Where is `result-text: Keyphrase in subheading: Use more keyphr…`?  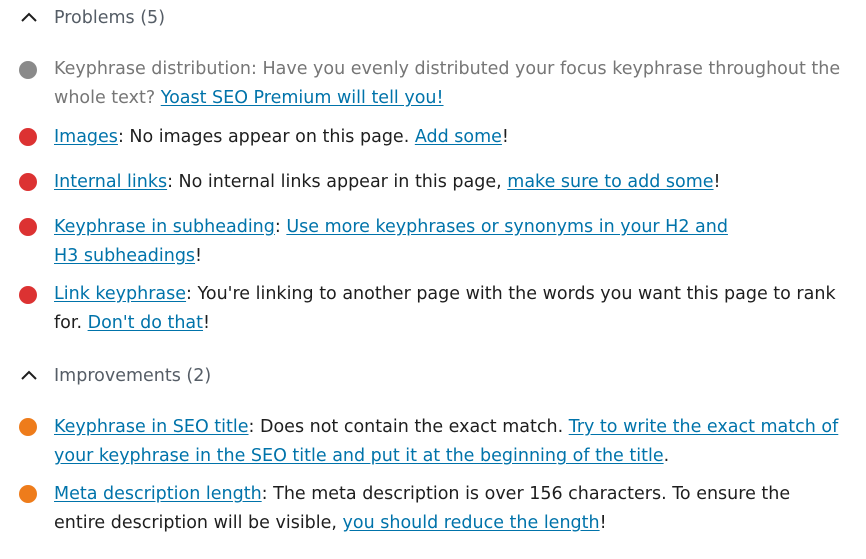
result-text: Keyphrase in subheading: Use more keyphr… is located at coordinates (404, 242).